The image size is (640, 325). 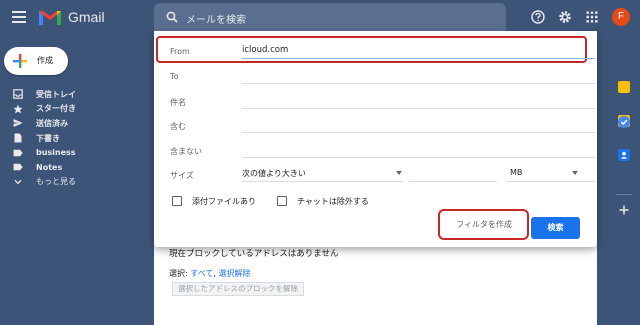 I want to click on sidebar-item-sent: 送信済み, so click(x=82, y=123).